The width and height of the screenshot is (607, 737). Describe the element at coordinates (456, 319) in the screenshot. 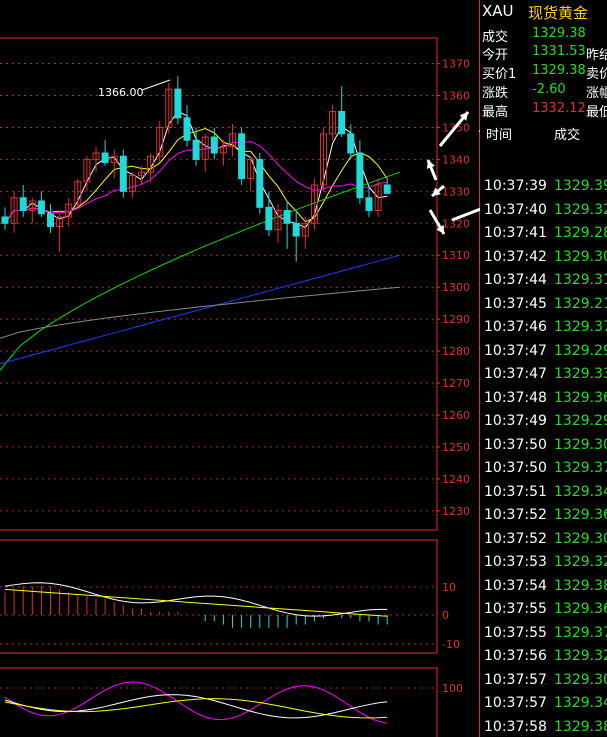

I see `price-tick-label: 1290` at that location.